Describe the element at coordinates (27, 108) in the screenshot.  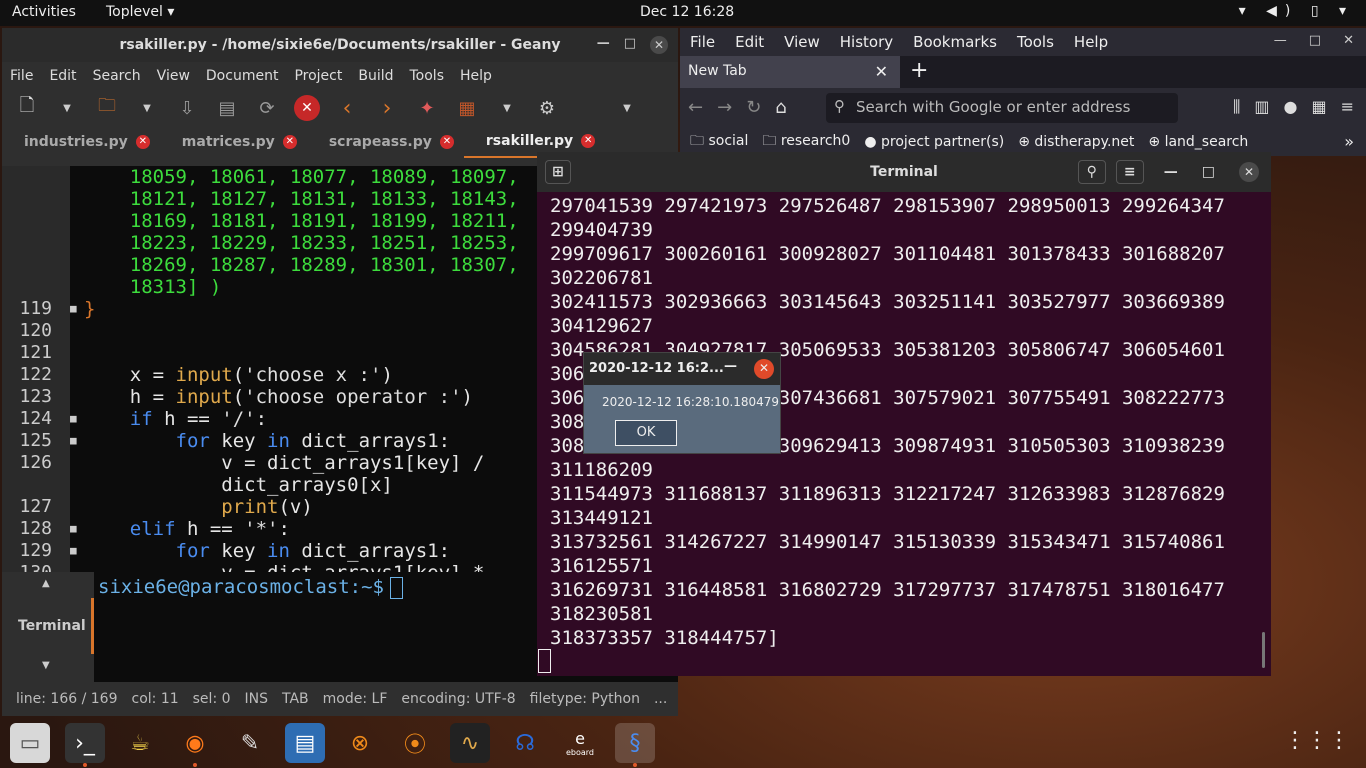
I see `new-file-icon: 🗋` at that location.